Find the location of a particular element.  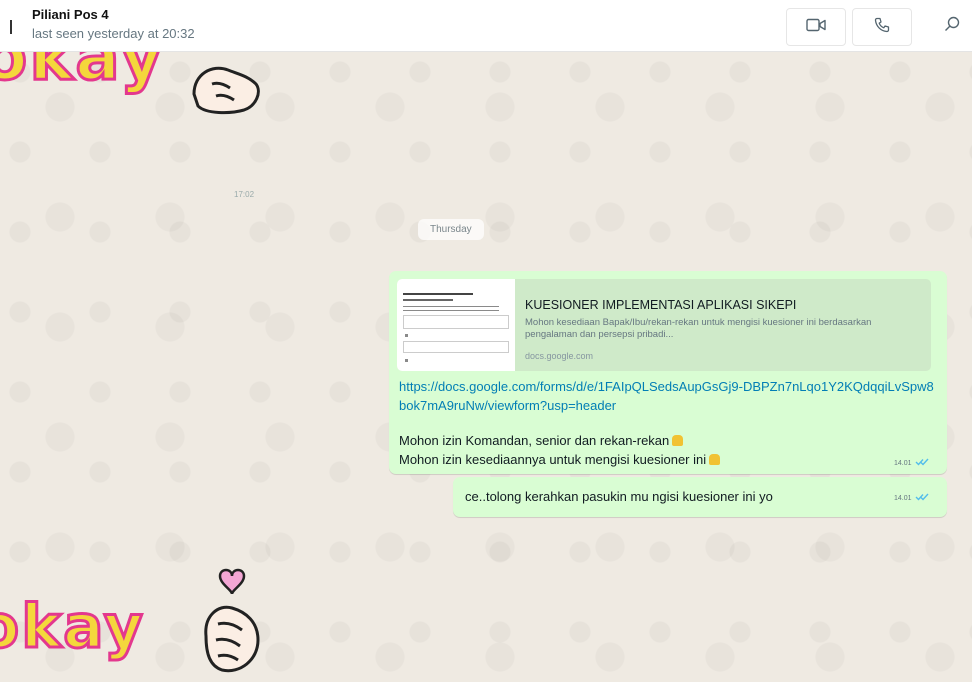

okay-sticker-top: okay is located at coordinates (140, 86).